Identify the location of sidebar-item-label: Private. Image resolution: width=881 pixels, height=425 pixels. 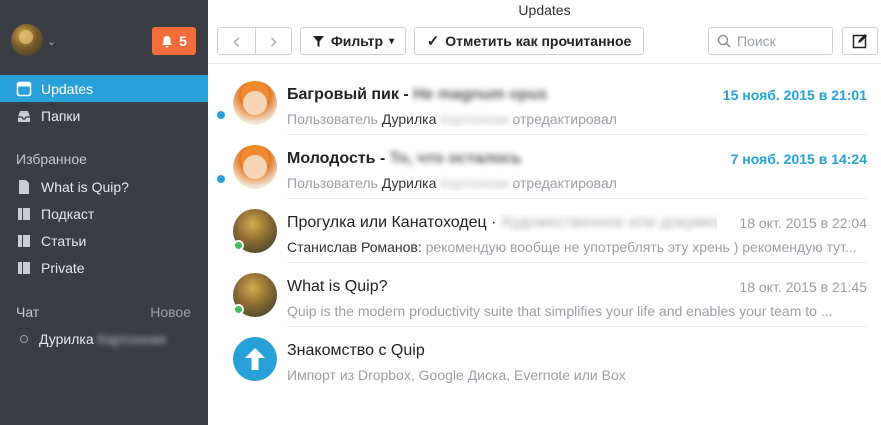
(63, 267).